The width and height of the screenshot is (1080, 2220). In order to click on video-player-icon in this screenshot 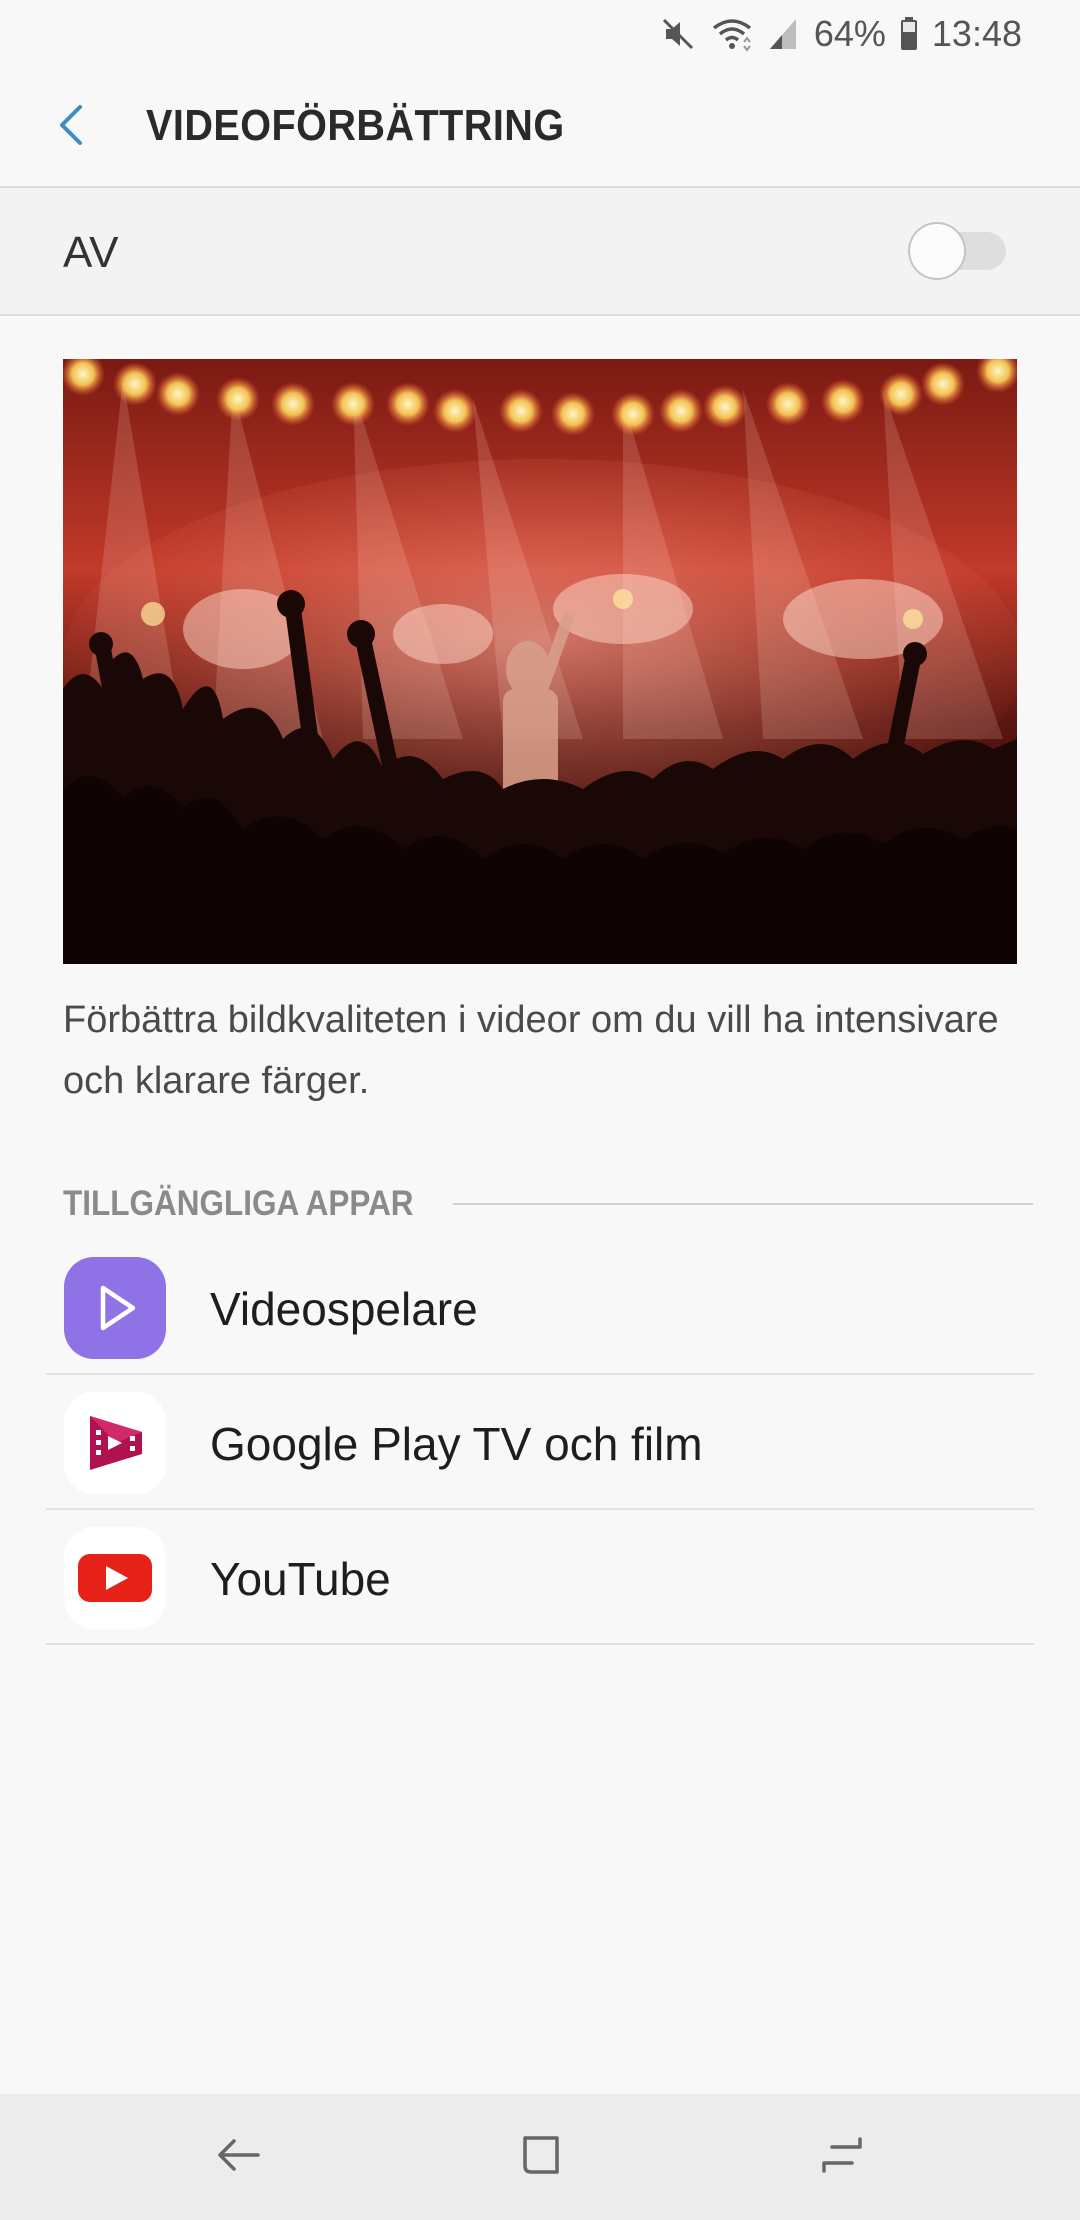, I will do `click(115, 1308)`.